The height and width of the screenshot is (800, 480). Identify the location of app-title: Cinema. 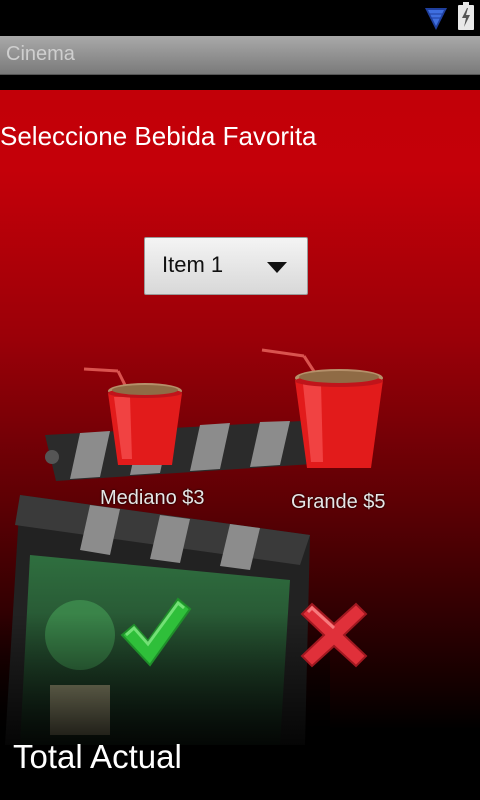
(40, 54).